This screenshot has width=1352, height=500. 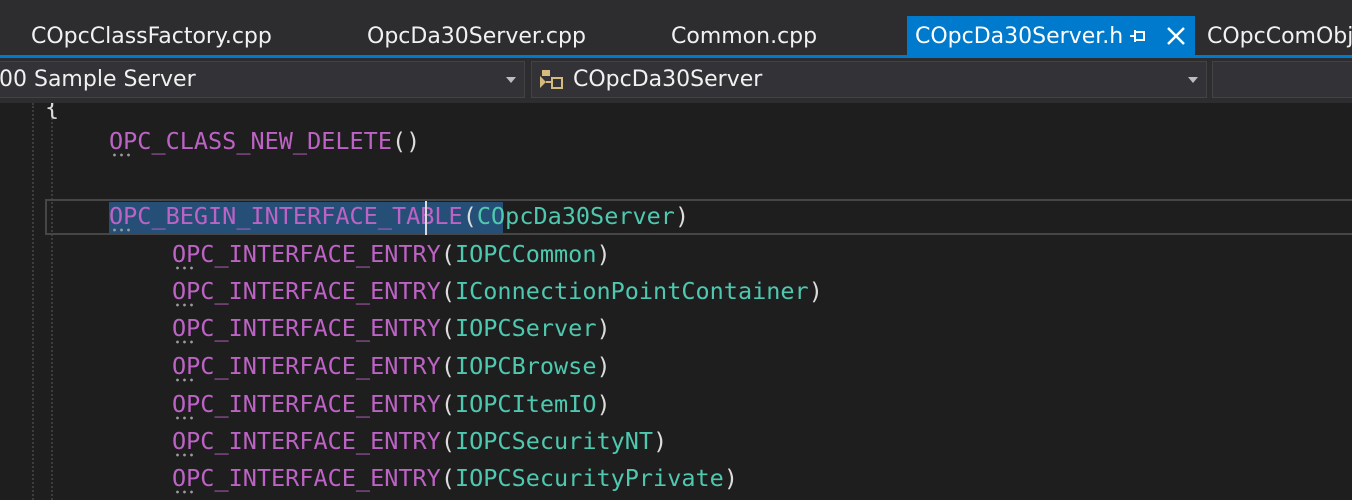 I want to click on code-line: OPC_INTERFACE_ENTRY(IOPCItemIO), so click(x=391, y=404).